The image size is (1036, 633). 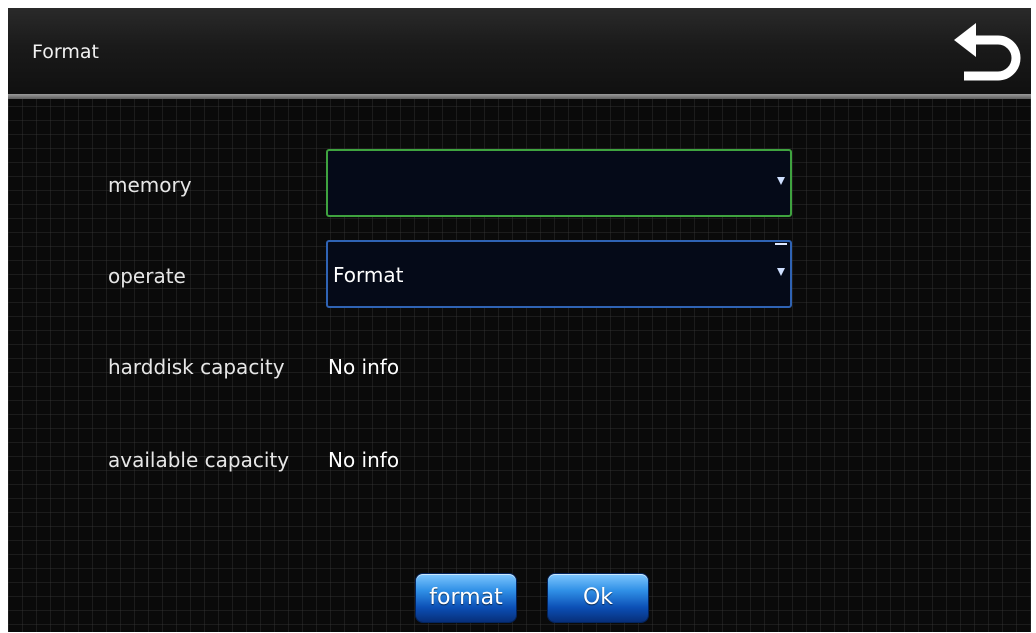 I want to click on back-button, so click(x=987, y=53).